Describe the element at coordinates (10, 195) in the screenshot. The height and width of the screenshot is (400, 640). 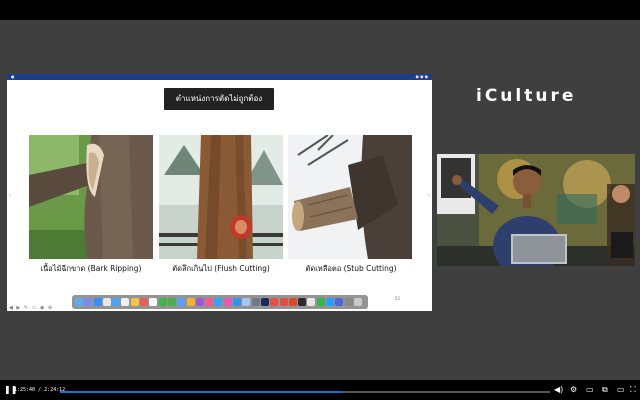
I see `prev-slide-icon: ‹` at that location.